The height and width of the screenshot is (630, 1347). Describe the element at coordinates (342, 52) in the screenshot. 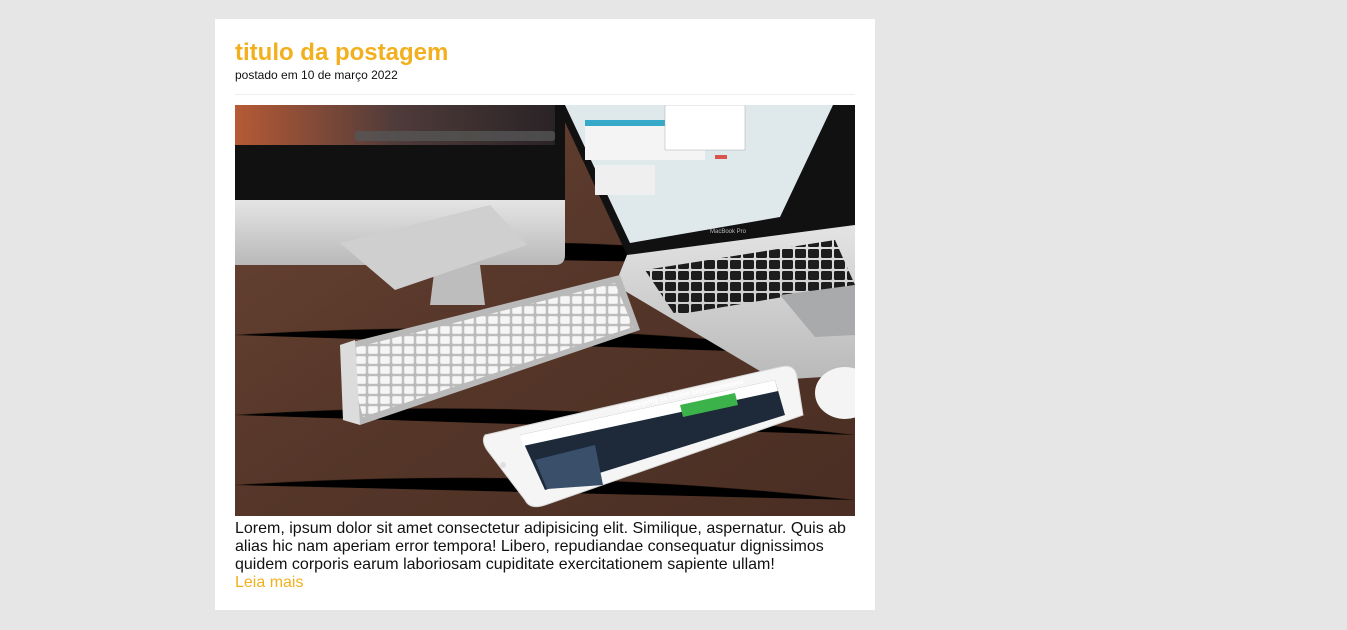

I see `post-title: titulo da postagem` at that location.